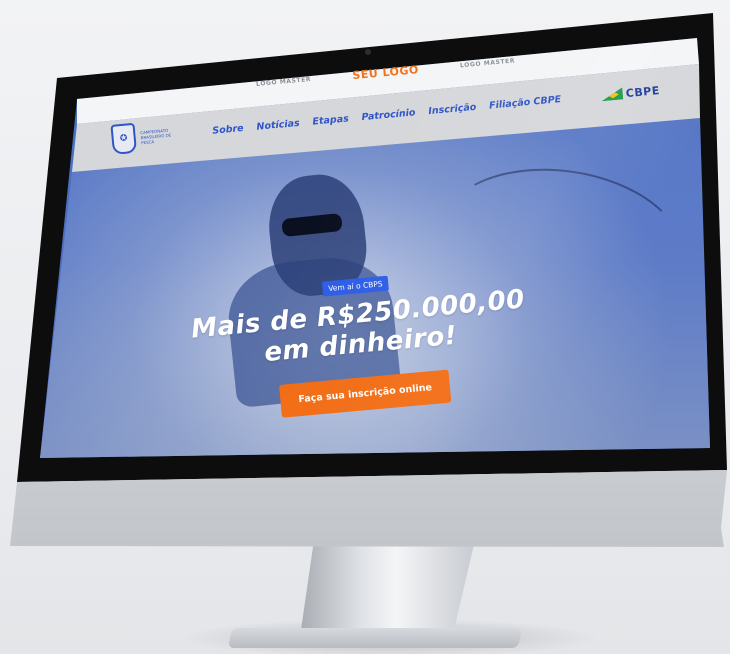 The height and width of the screenshot is (654, 730). What do you see at coordinates (385, 72) in the screenshot?
I see `sponsor-logo-main: SEU LOGO` at bounding box center [385, 72].